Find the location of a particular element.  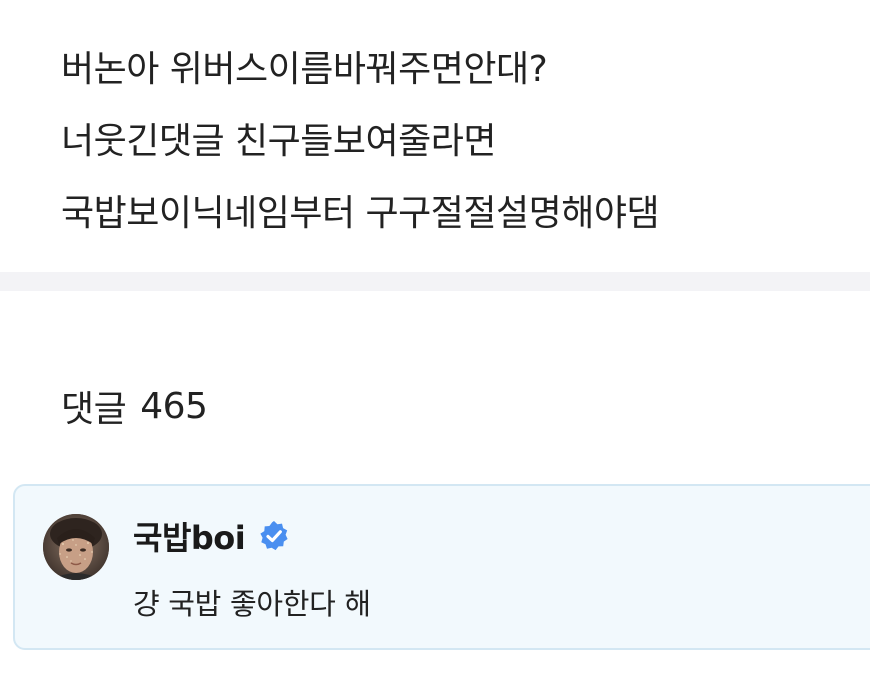

avatar is located at coordinates (76, 547).